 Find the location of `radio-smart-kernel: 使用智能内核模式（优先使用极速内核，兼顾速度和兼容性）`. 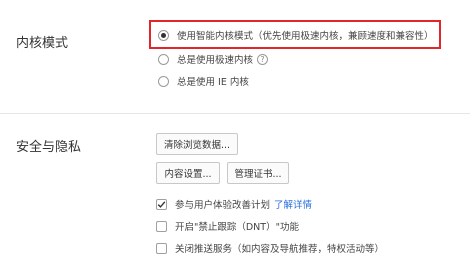

radio-smart-kernel: 使用智能内核模式（优先使用极速内核，兼顾速度和兼容性） is located at coordinates (296, 35).